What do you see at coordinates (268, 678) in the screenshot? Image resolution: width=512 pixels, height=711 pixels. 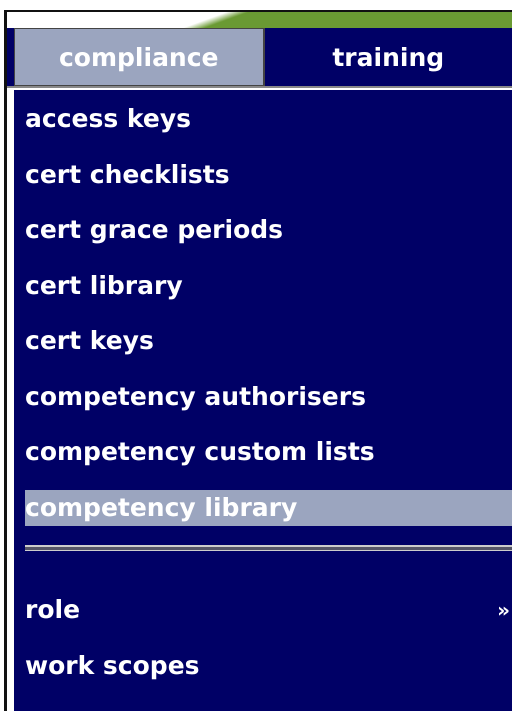 I see `menu-item: work scopes` at bounding box center [268, 678].